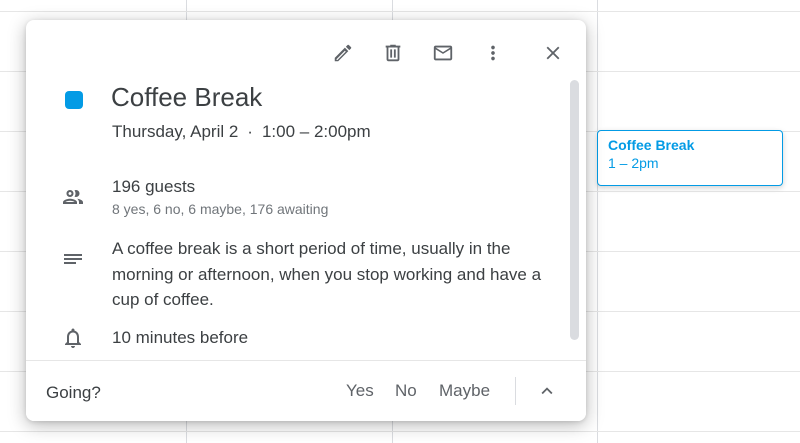  I want to click on guests-rsvp-summary: 8 yes, 6 no, 6 maybe, 176 awaiting, so click(220, 209).